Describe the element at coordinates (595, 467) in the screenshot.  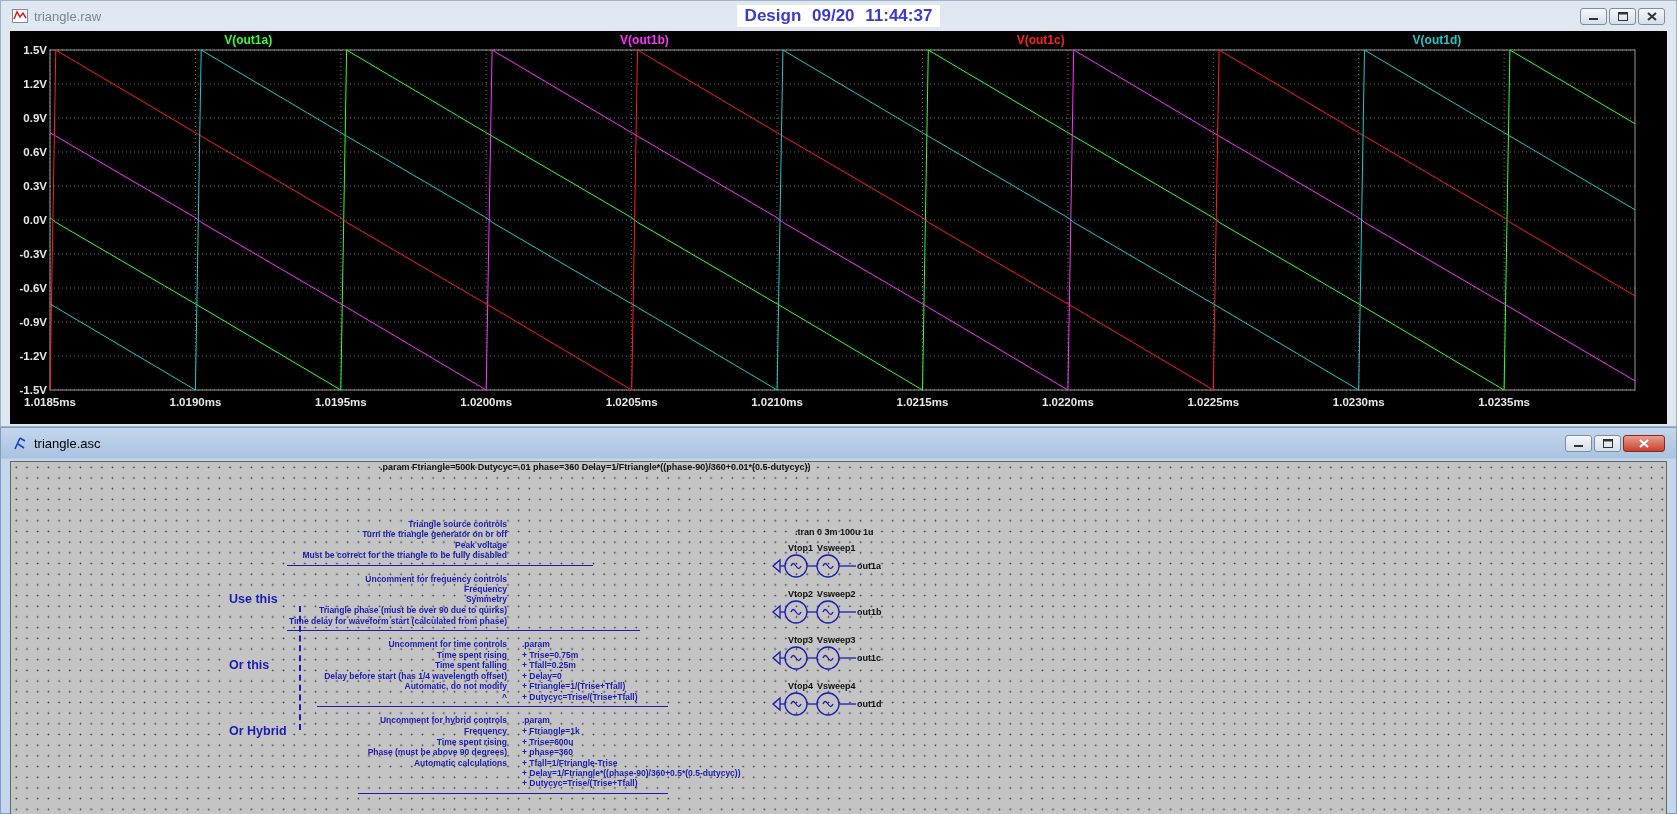
I see `spice-directive: .param Ftriangle=500k Dutycyc=.01 phase=360 Delay=1/Ftriangle*((phase-90)/360+0.01*(0.5-dutycyc))` at that location.